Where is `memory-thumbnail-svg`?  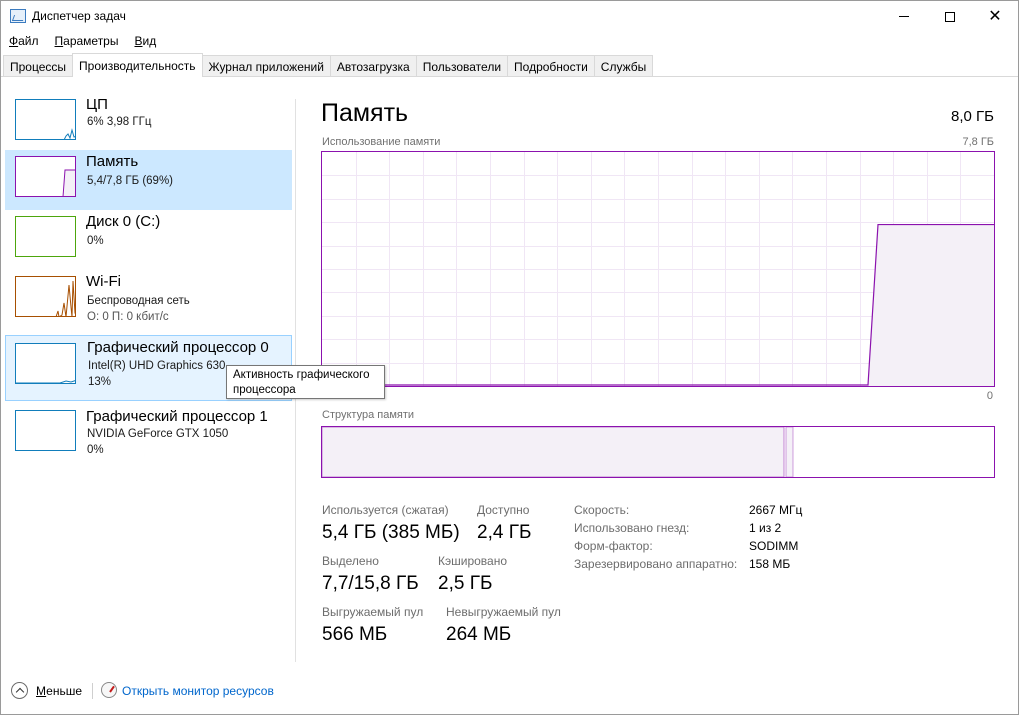 memory-thumbnail-svg is located at coordinates (68, 182).